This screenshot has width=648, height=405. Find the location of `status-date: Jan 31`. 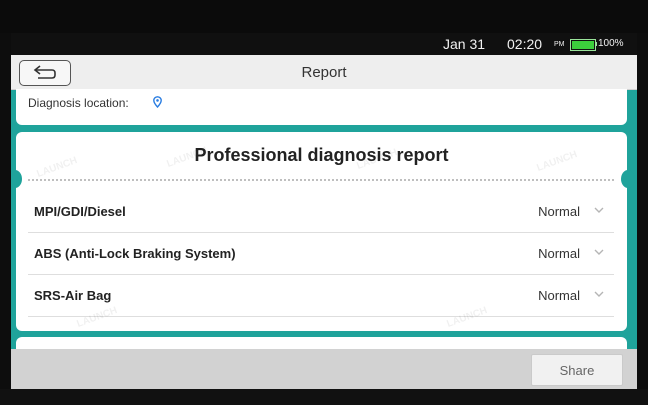

status-date: Jan 31 is located at coordinates (464, 44).